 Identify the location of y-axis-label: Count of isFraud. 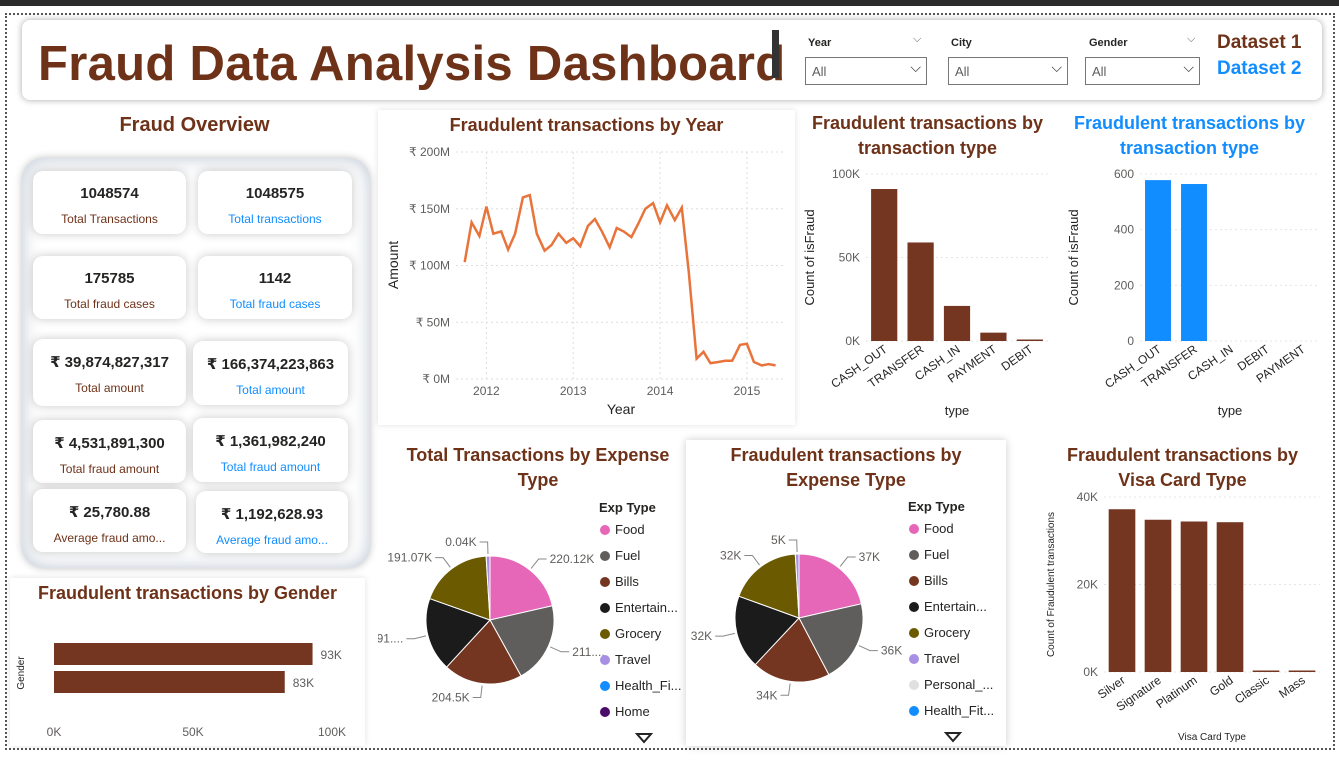
(809, 257).